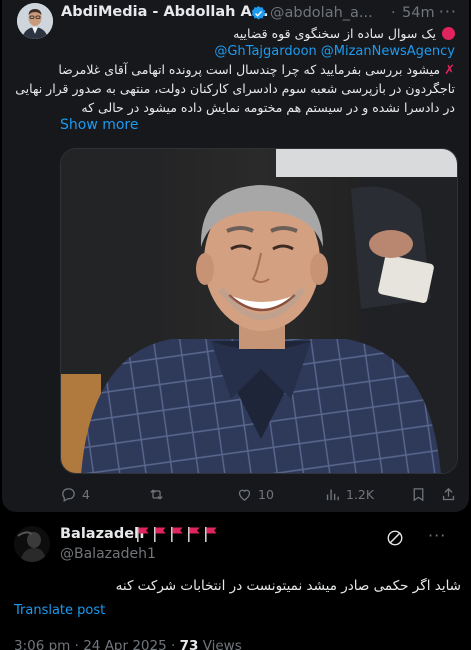 Image resolution: width=471 pixels, height=650 pixels. I want to click on reply-avatar, so click(32, 544).